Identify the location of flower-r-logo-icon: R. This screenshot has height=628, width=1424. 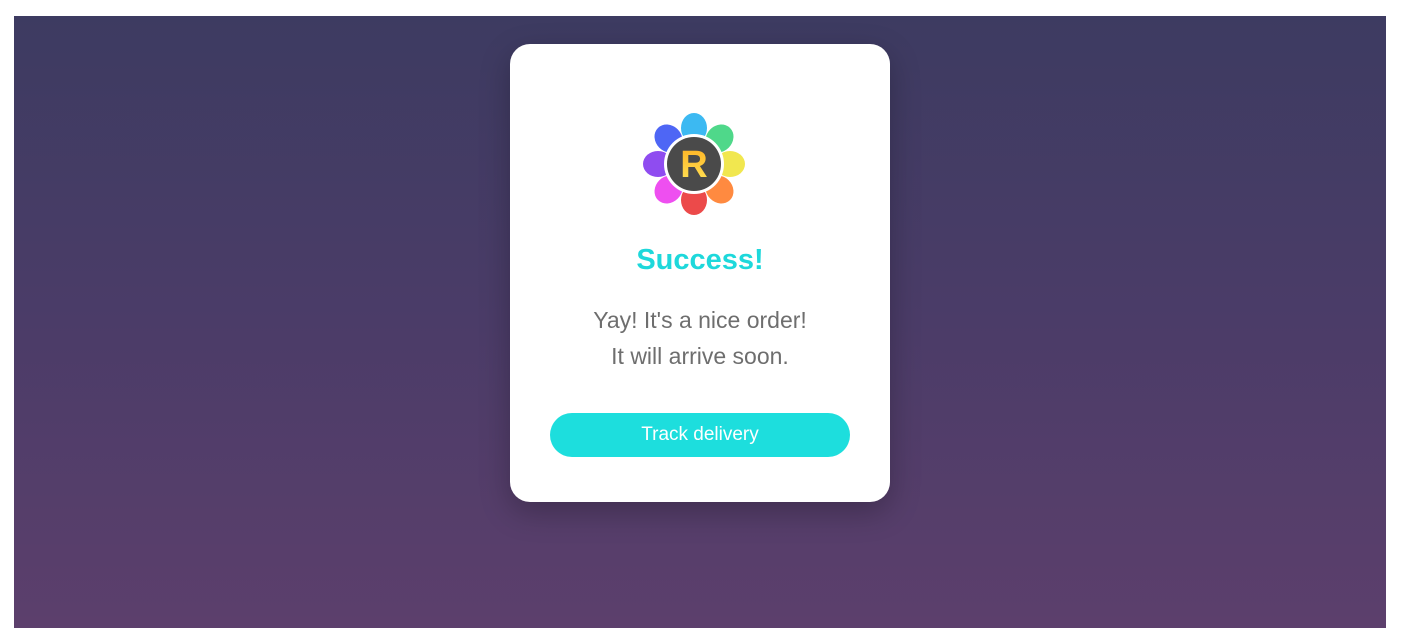
(694, 164).